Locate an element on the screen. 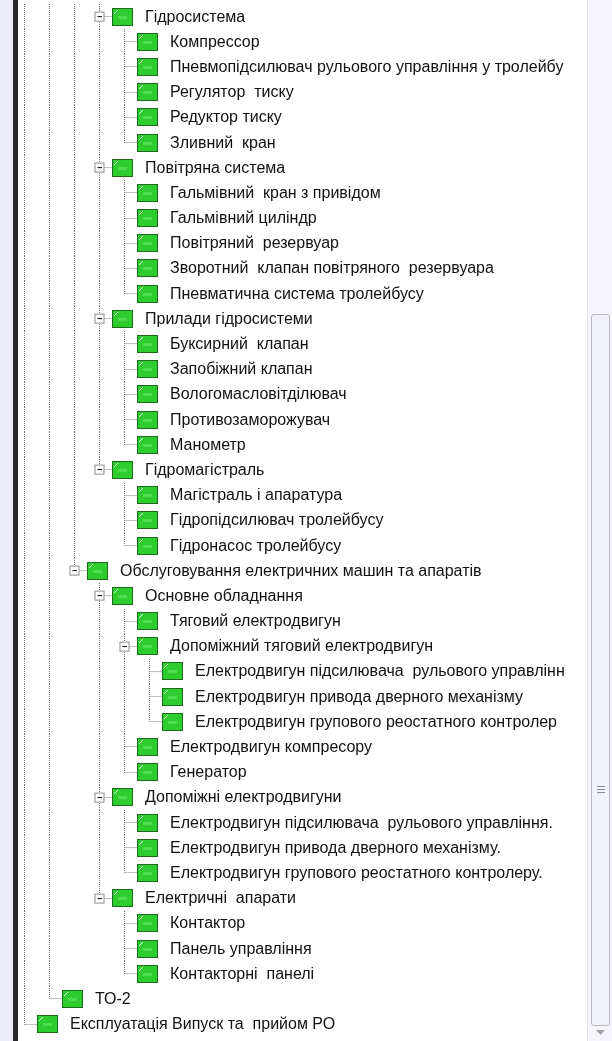  tree-item-label: Обслуговування електричних машин та апаратів is located at coordinates (301, 570).